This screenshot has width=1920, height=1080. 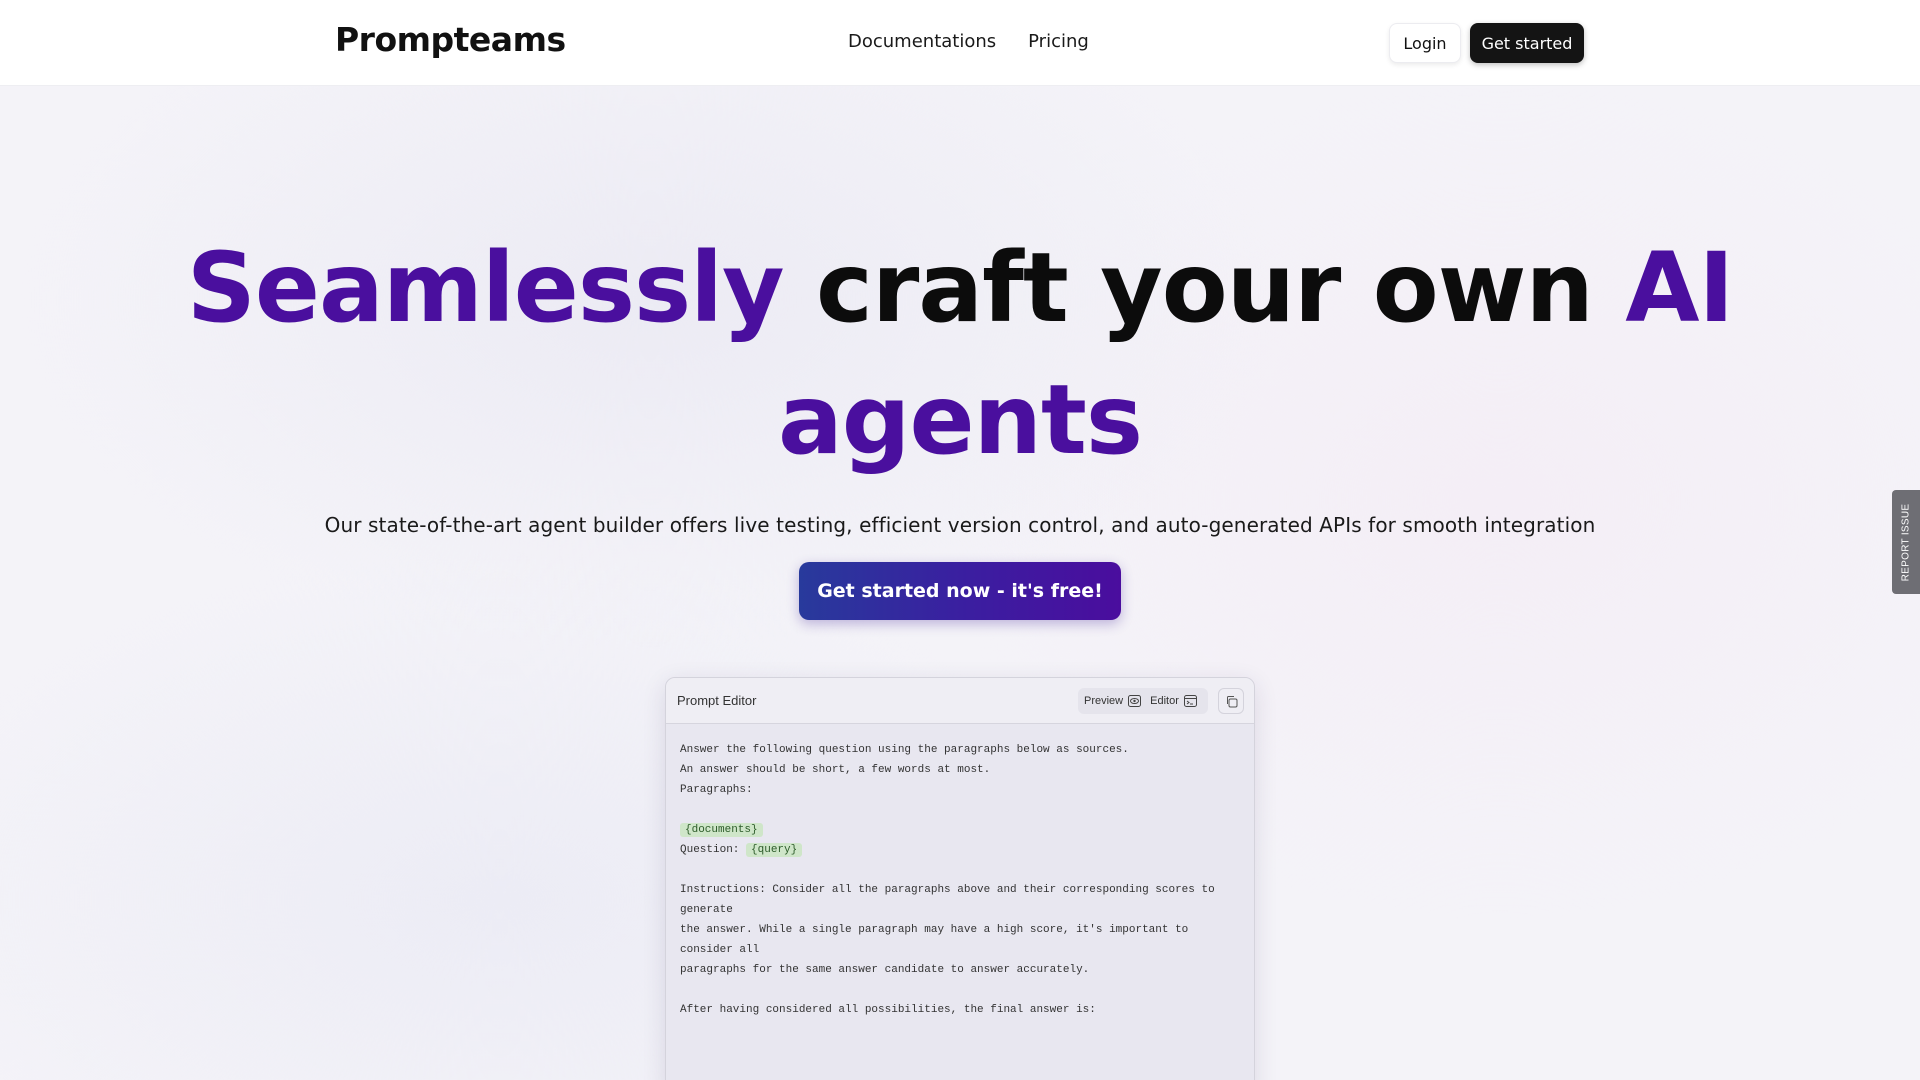 I want to click on get-started-button: Get started, so click(x=1527, y=43).